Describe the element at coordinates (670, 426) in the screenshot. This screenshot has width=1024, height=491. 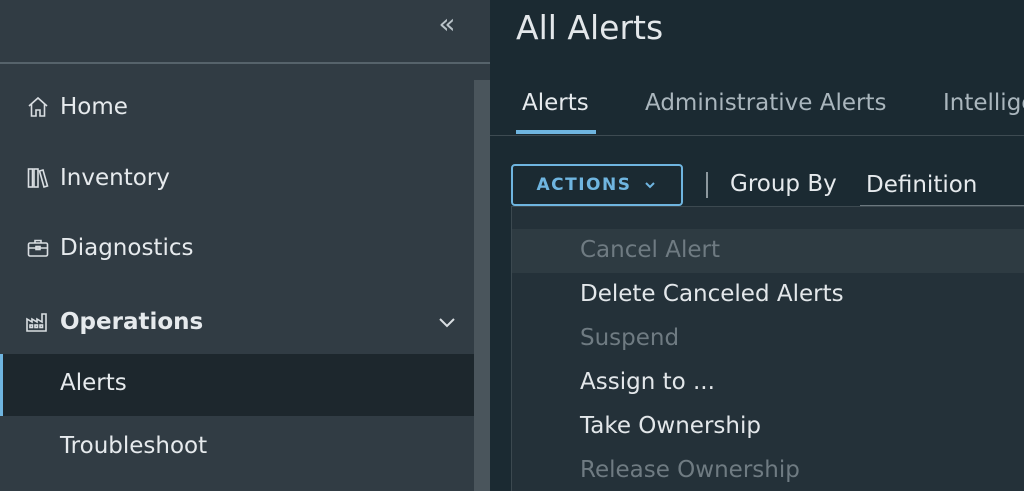
I see `menu-item-label: Take Ownership` at that location.